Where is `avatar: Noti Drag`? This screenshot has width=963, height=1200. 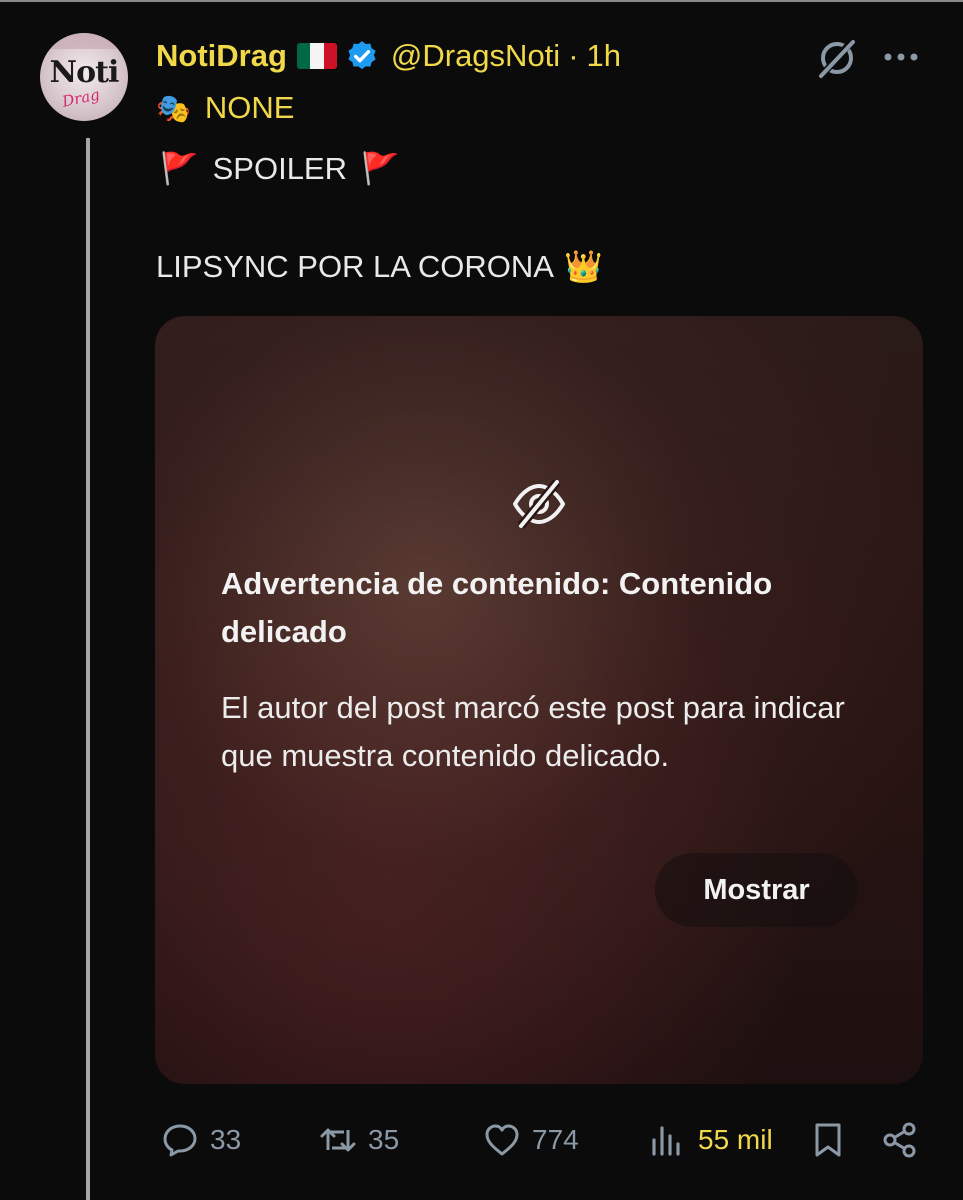 avatar: Noti Drag is located at coordinates (84, 77).